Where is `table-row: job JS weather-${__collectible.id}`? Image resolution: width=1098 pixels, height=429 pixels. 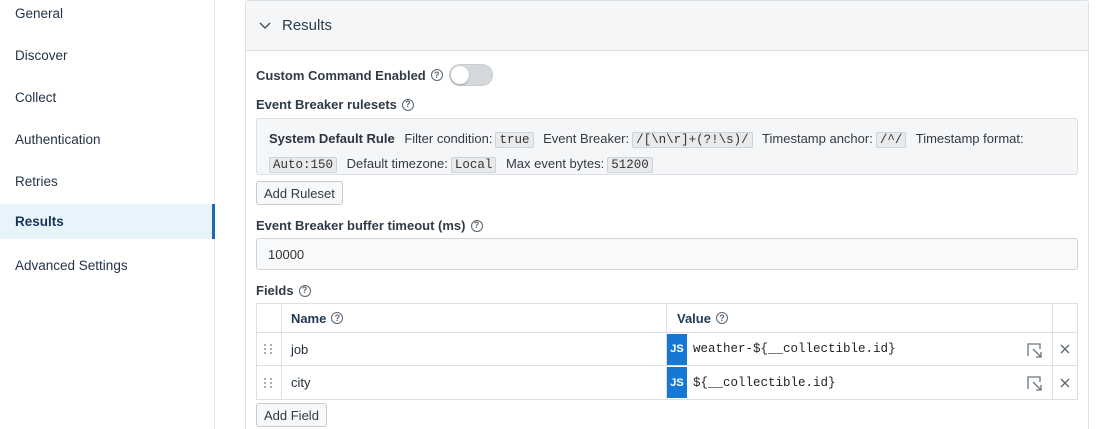
table-row: job JS weather-${__collectible.id} is located at coordinates (667, 349).